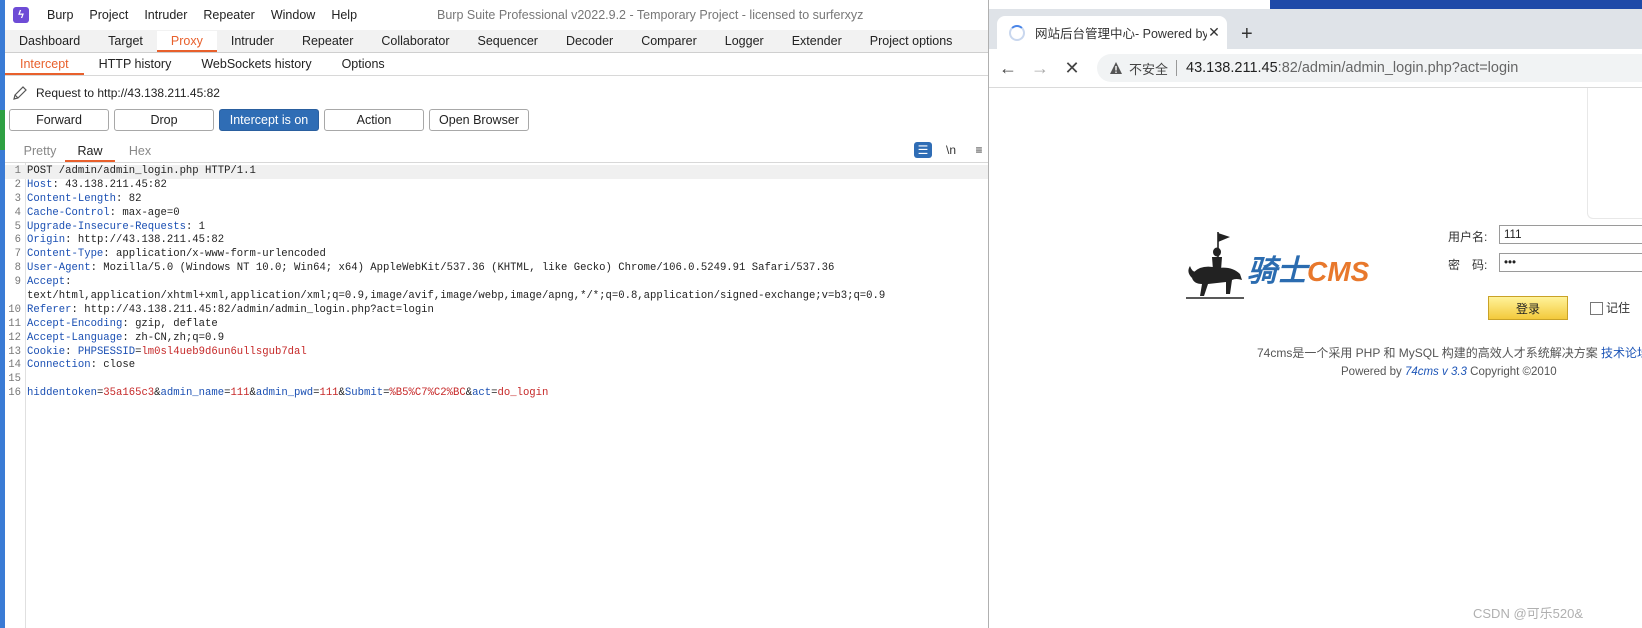  Describe the element at coordinates (1621, 353) in the screenshot. I see `forum-link: 技术论坛` at that location.